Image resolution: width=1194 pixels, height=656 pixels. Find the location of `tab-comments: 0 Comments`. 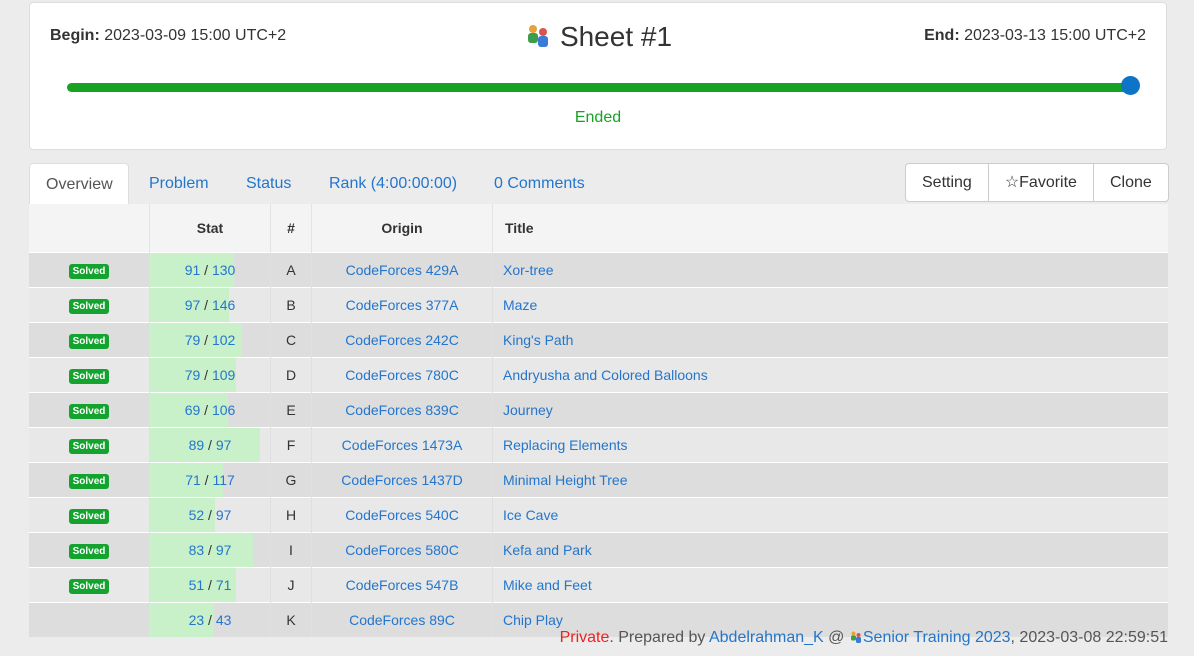

tab-comments: 0 Comments is located at coordinates (539, 183).